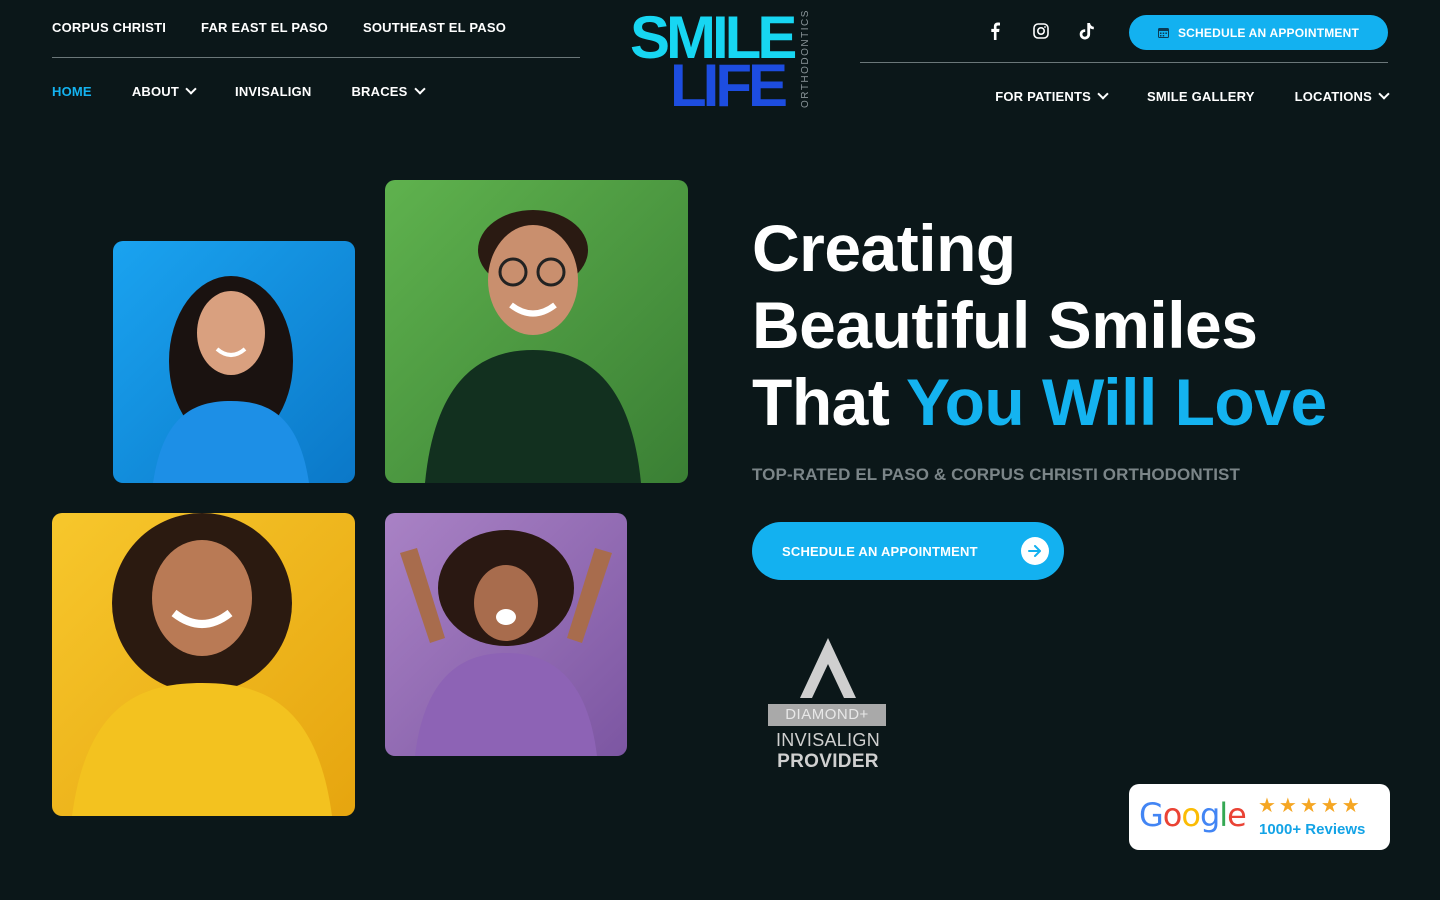 Image resolution: width=1440 pixels, height=900 pixels. Describe the element at coordinates (379, 91) in the screenshot. I see `nav-item-label: BRACES` at that location.